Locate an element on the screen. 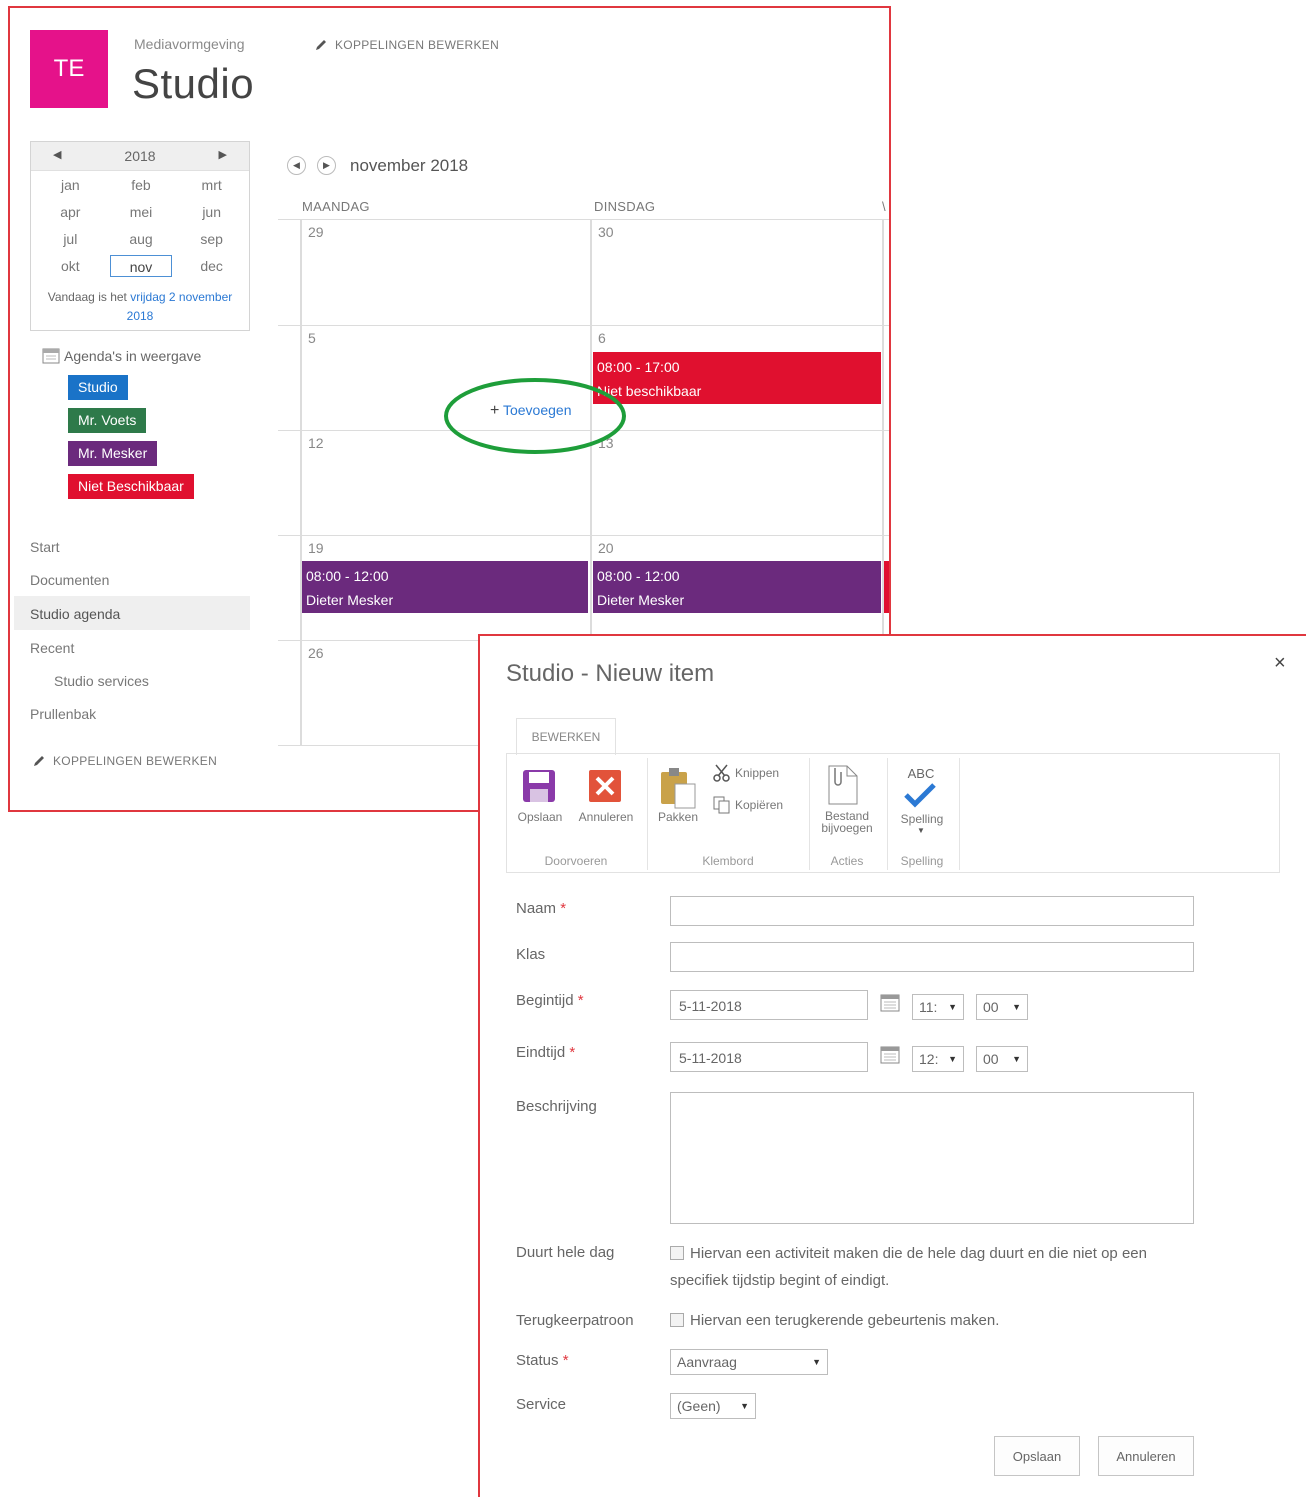  calendar-badge-voets: Mr. Voets is located at coordinates (107, 420).